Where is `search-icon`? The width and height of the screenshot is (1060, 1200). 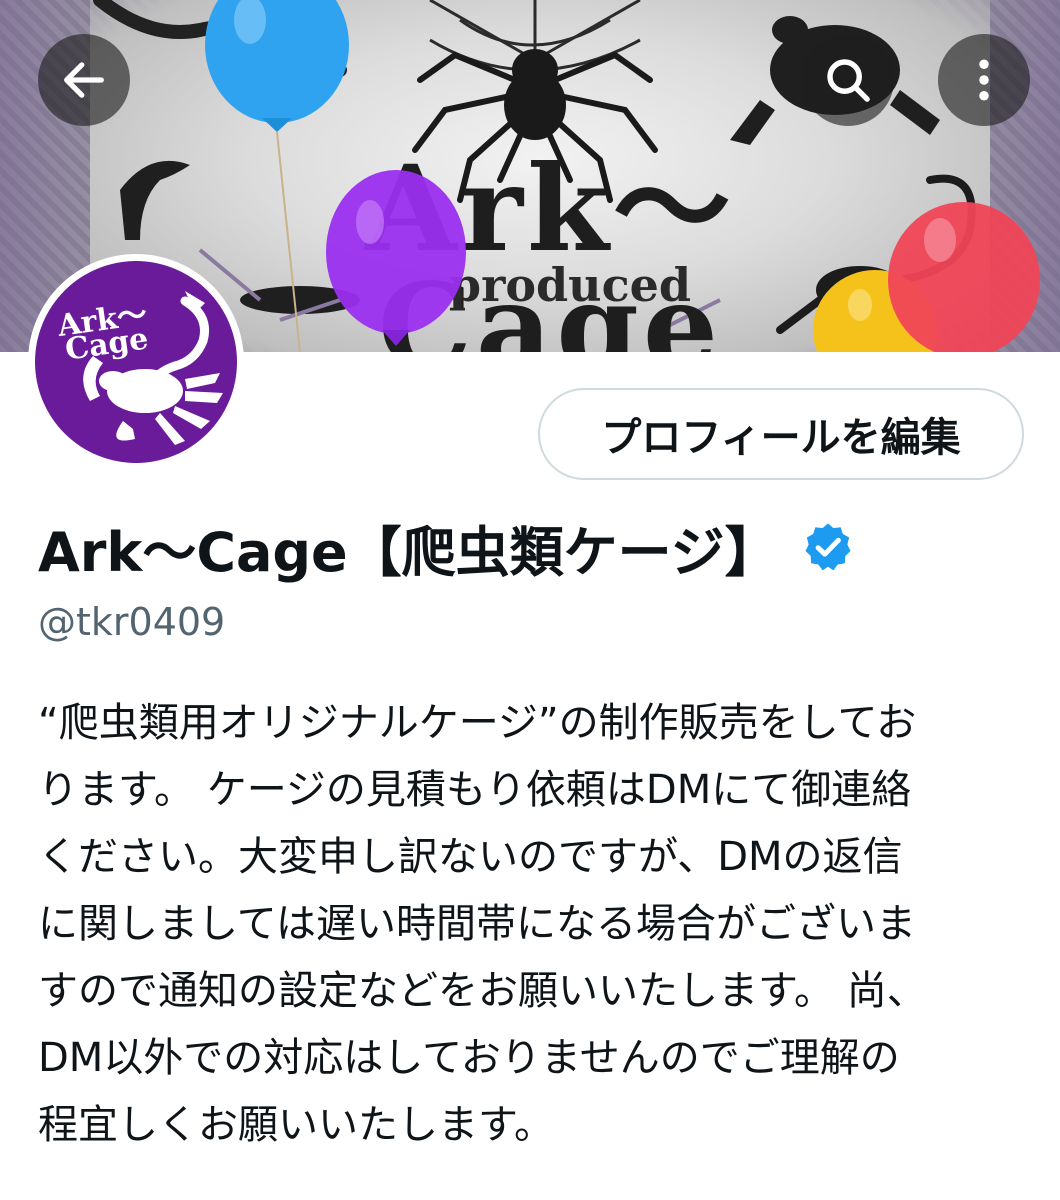 search-icon is located at coordinates (848, 80).